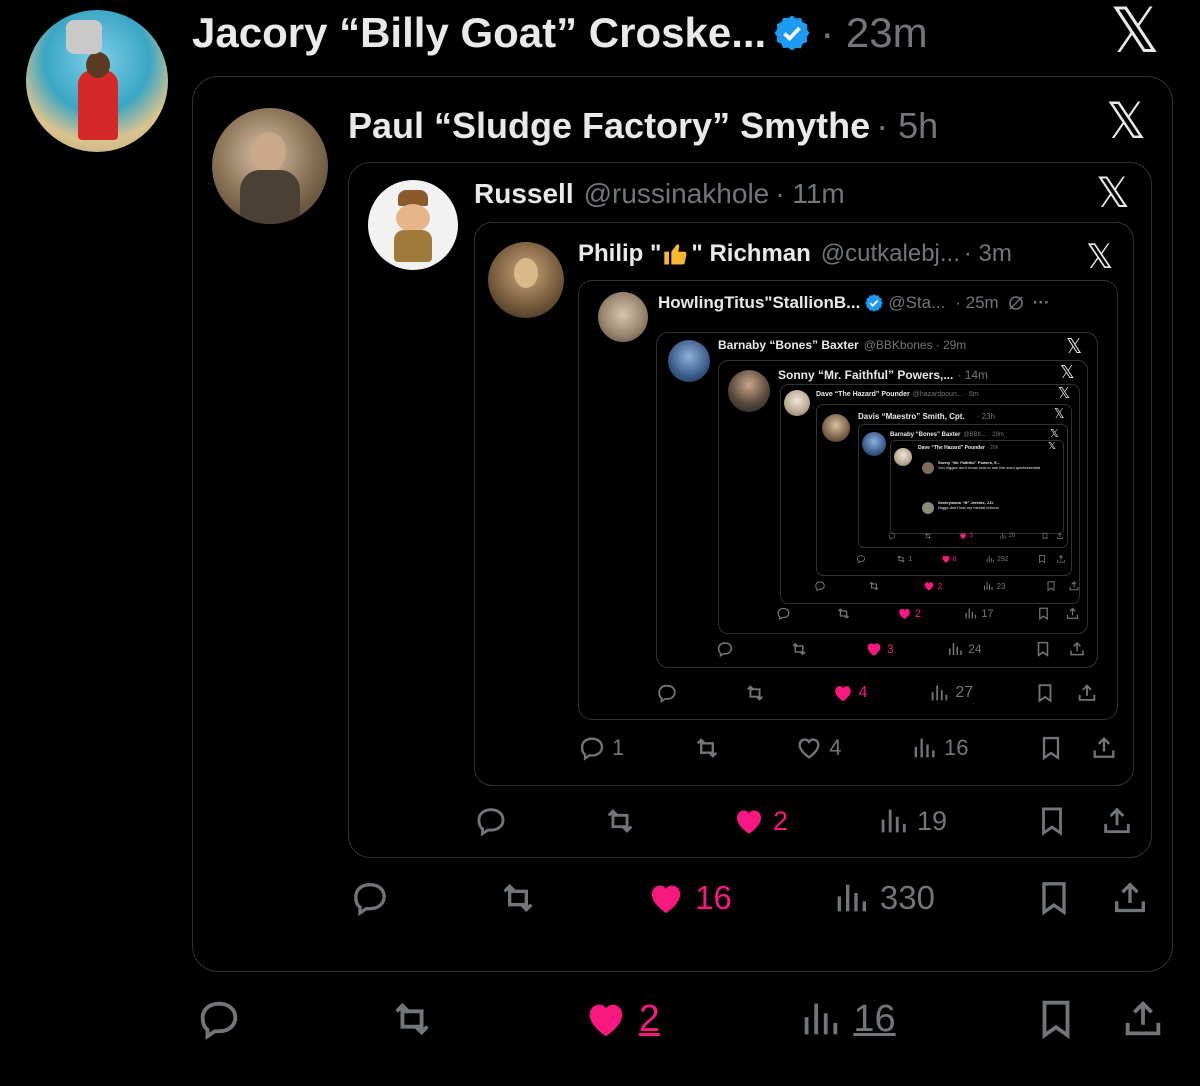 The height and width of the screenshot is (1086, 1200). Describe the element at coordinates (976, 303) in the screenshot. I see `timestamp: · 25m` at that location.